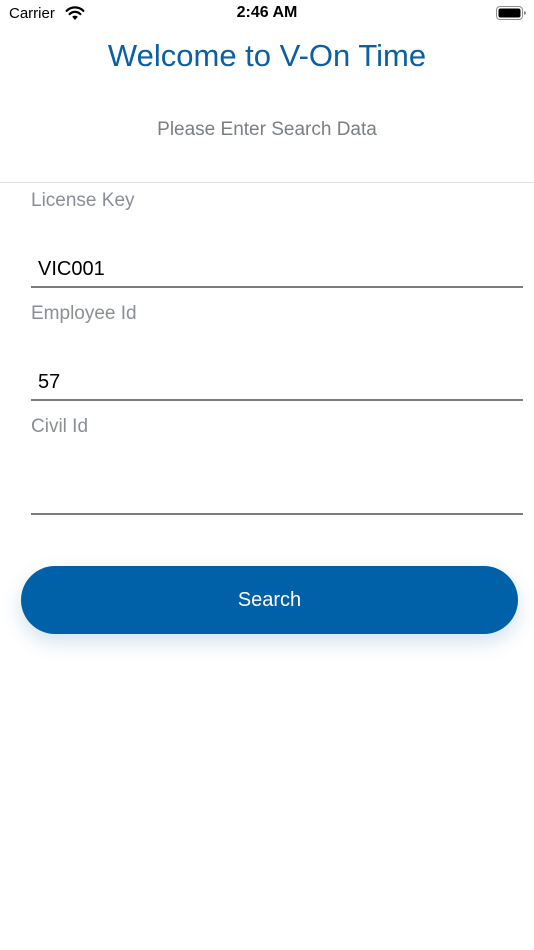 The width and height of the screenshot is (534, 950). I want to click on battery-icon, so click(511, 13).